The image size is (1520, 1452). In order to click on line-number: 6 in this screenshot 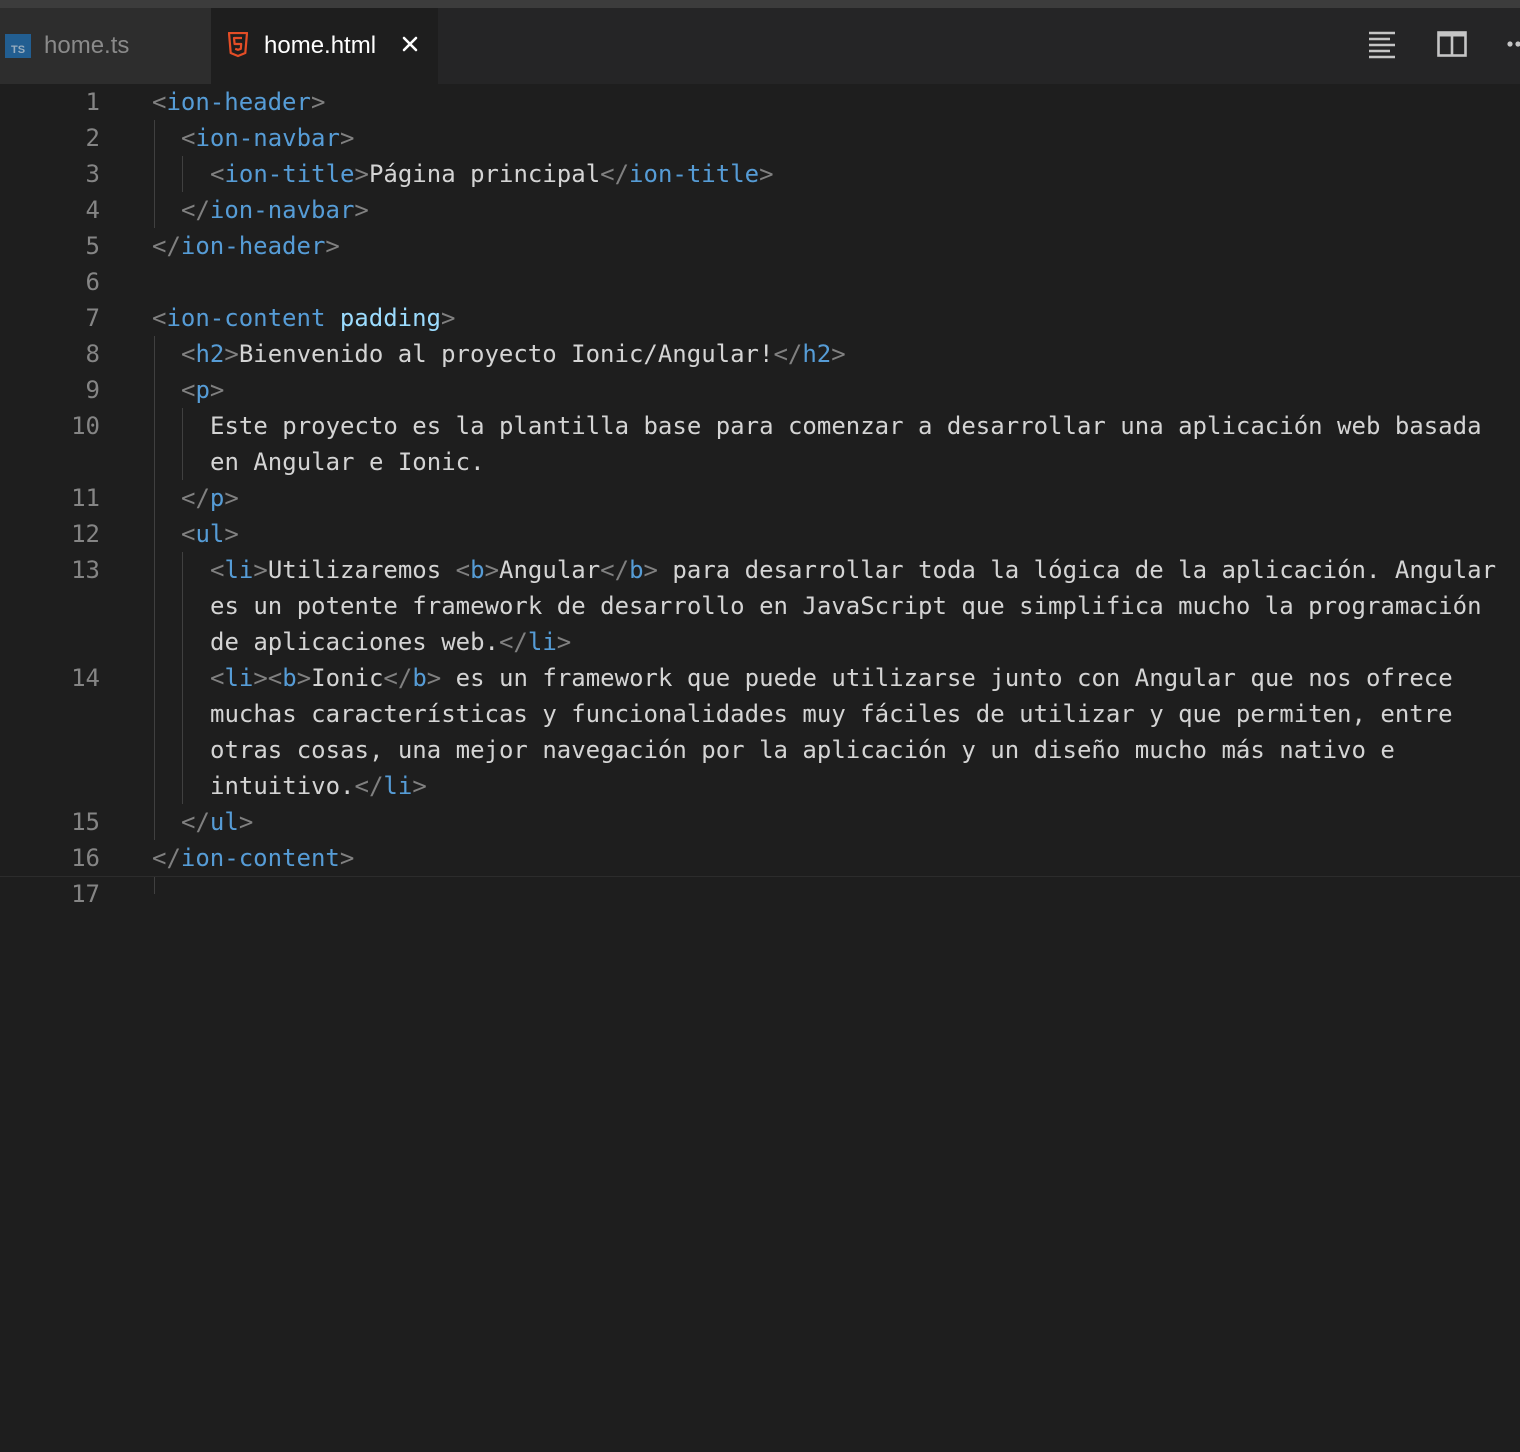, I will do `click(92, 282)`.